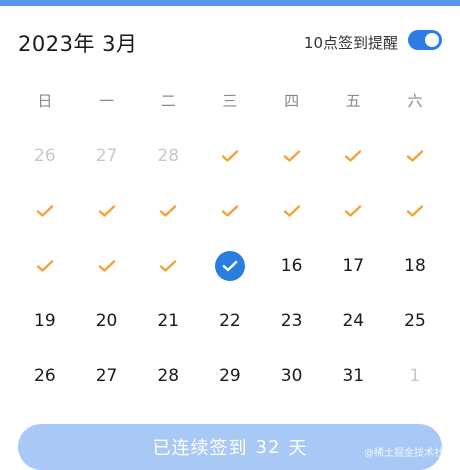  I want to click on week-row, so click(230, 210).